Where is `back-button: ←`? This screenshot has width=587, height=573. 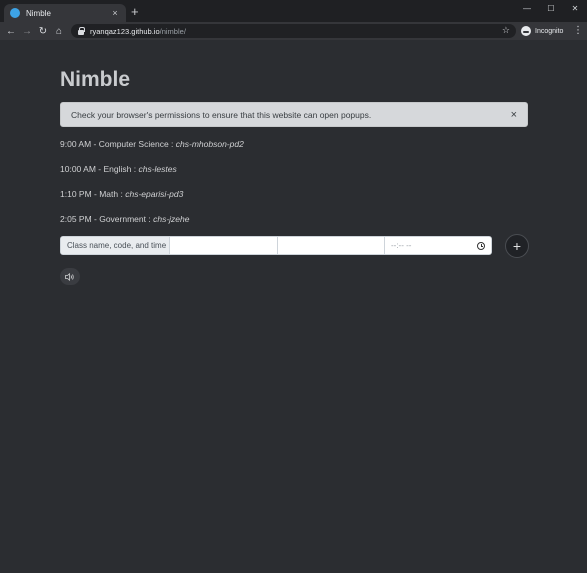
back-button: ← is located at coordinates (11, 31).